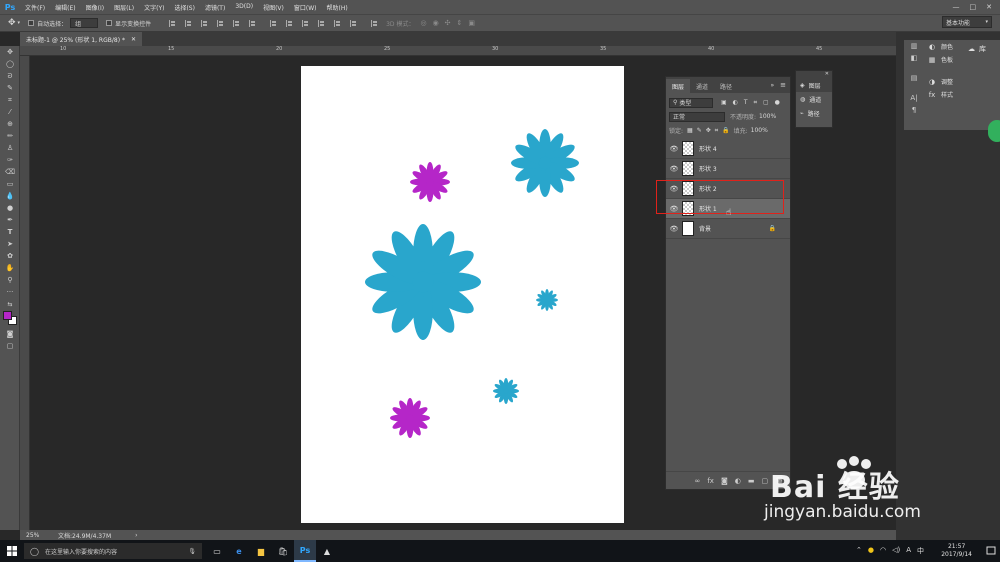 The height and width of the screenshot is (562, 1000). What do you see at coordinates (914, 98) in the screenshot?
I see `character-icon: A|` at bounding box center [914, 98].